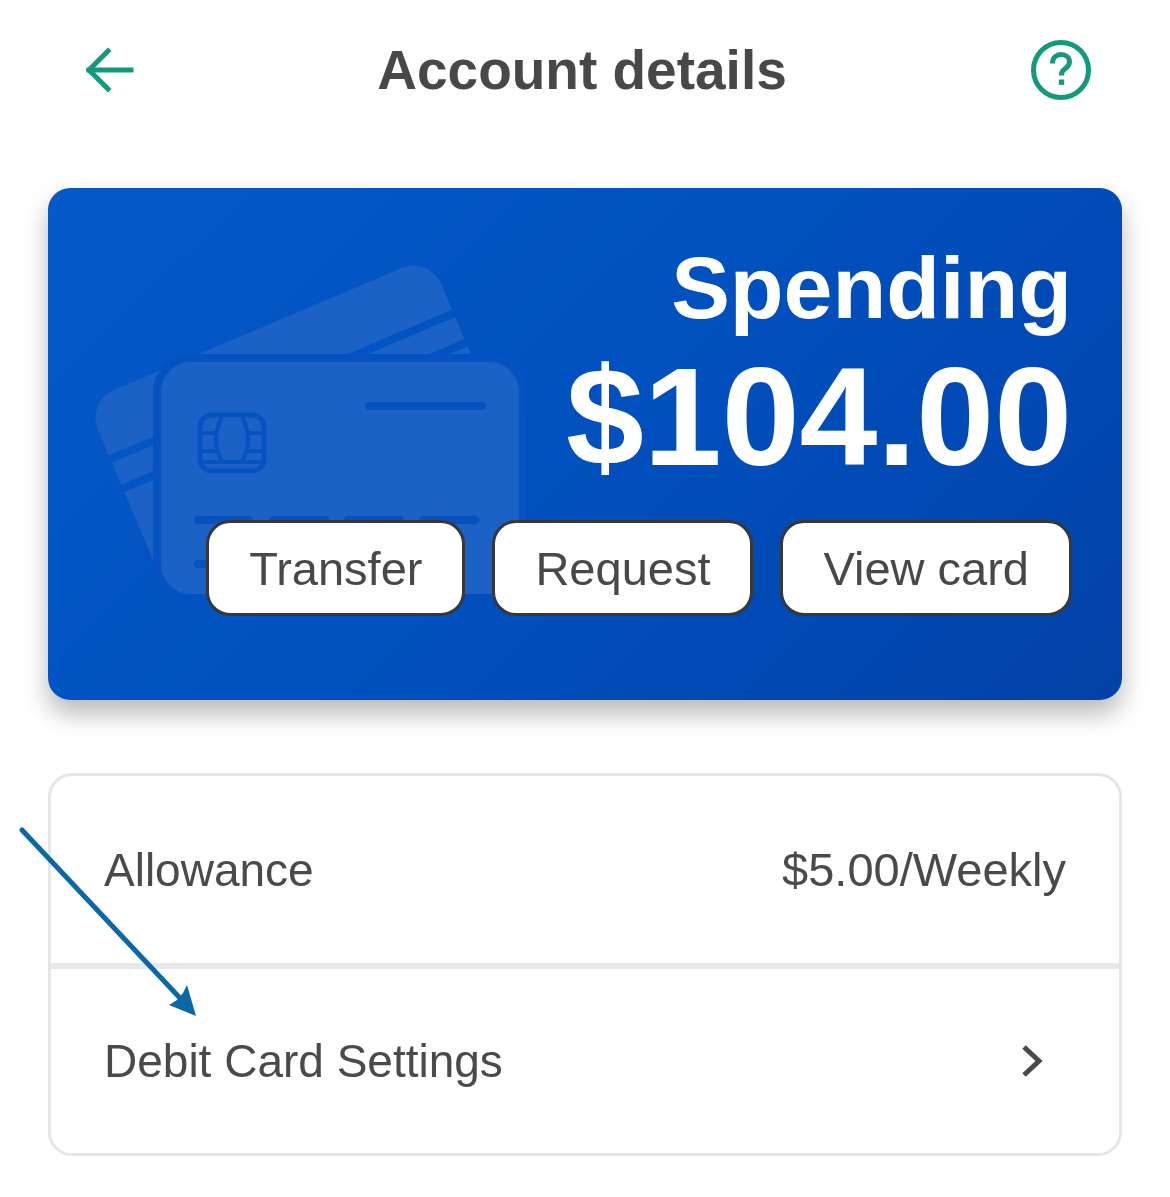  What do you see at coordinates (623, 568) in the screenshot?
I see `action-button: Request` at bounding box center [623, 568].